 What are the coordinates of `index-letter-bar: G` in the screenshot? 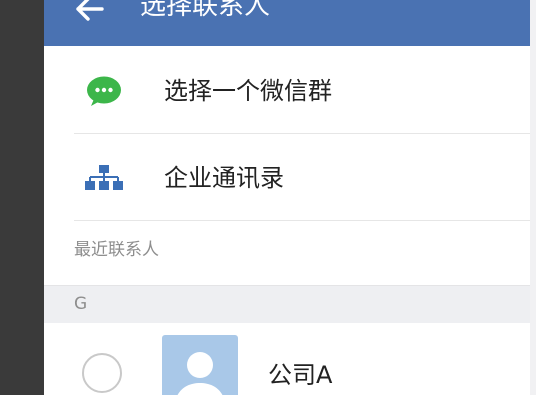 It's located at (287, 304).